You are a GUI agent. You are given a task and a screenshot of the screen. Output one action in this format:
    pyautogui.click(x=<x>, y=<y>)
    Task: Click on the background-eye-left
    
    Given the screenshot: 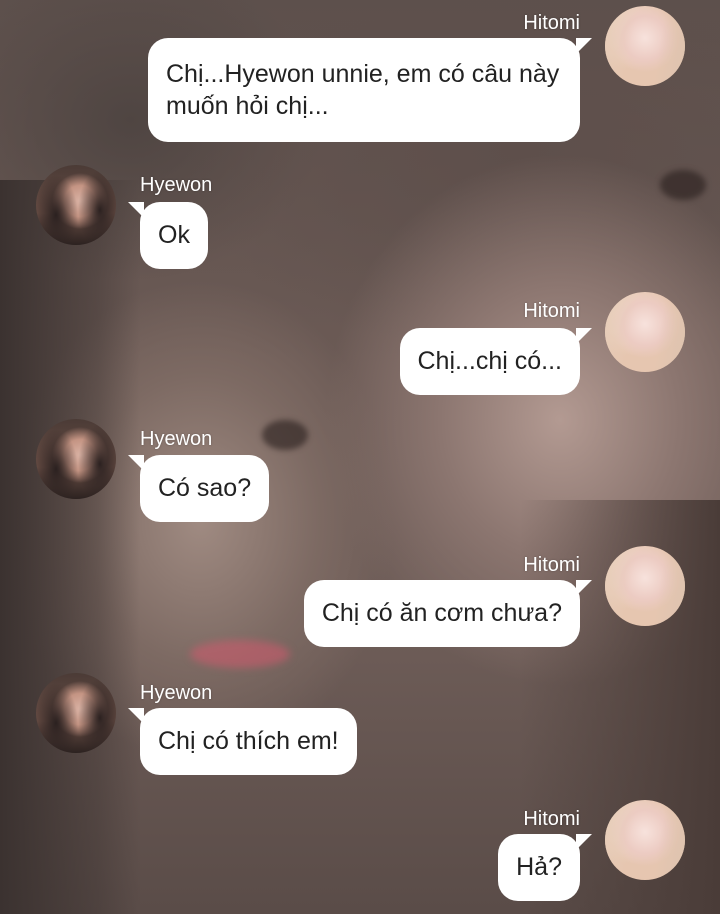 What is the action you would take?
    pyautogui.click(x=285, y=435)
    